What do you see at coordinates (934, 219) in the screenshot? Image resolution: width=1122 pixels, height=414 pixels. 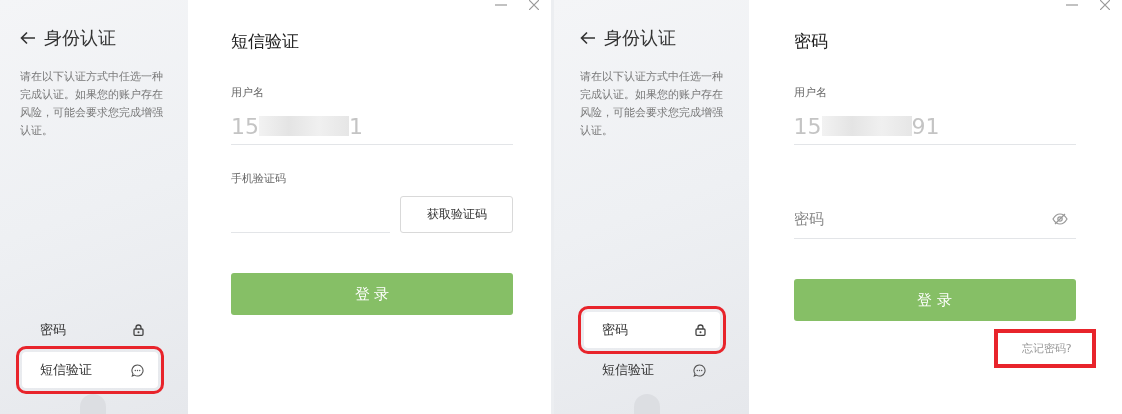 I see `password-field: 密码` at bounding box center [934, 219].